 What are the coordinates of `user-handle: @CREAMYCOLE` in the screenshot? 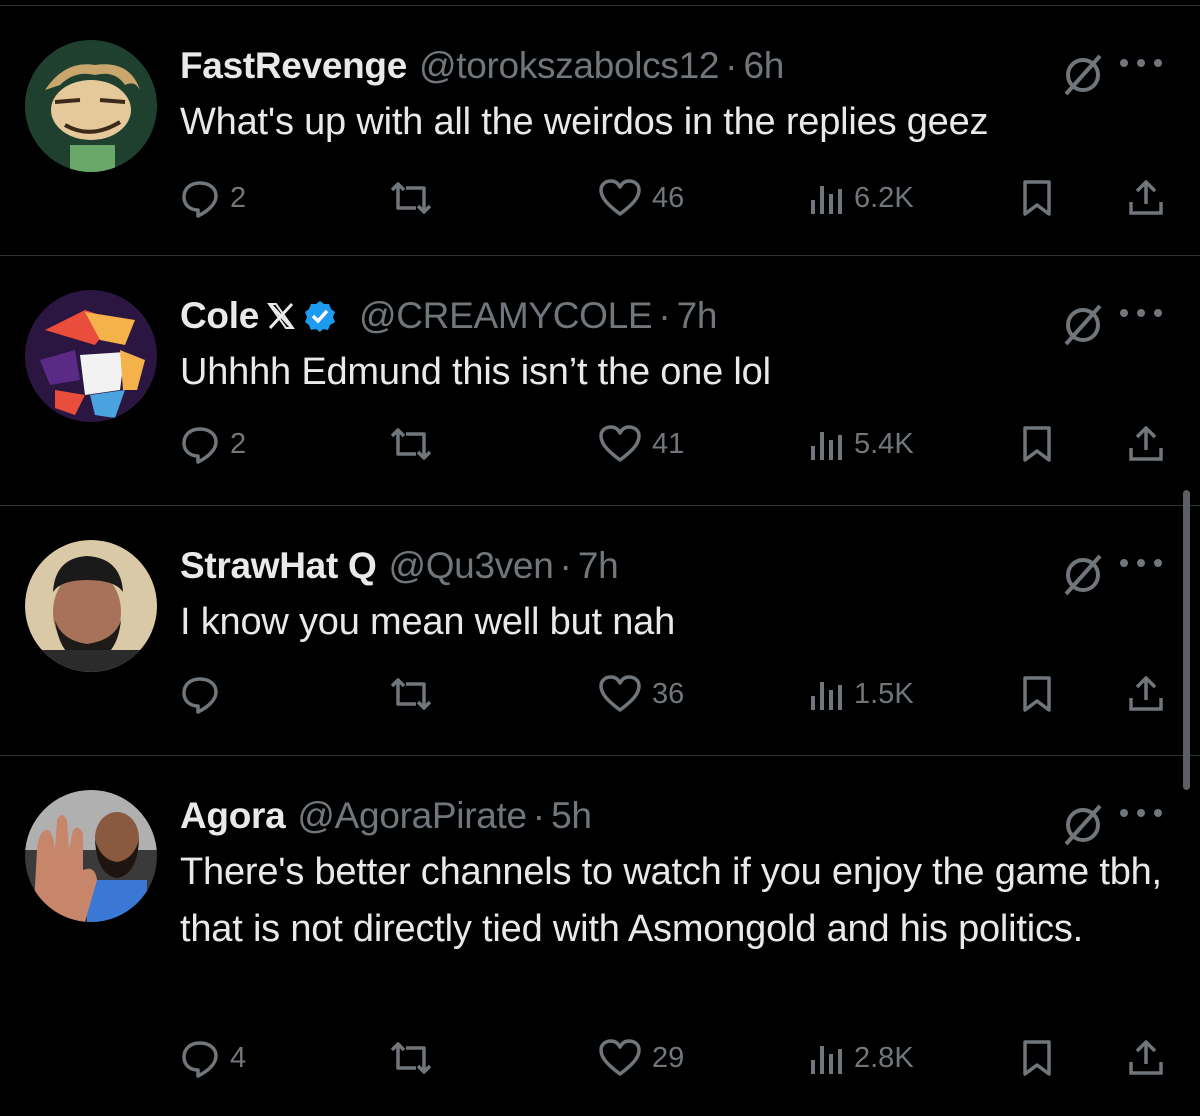 It's located at (506, 316).